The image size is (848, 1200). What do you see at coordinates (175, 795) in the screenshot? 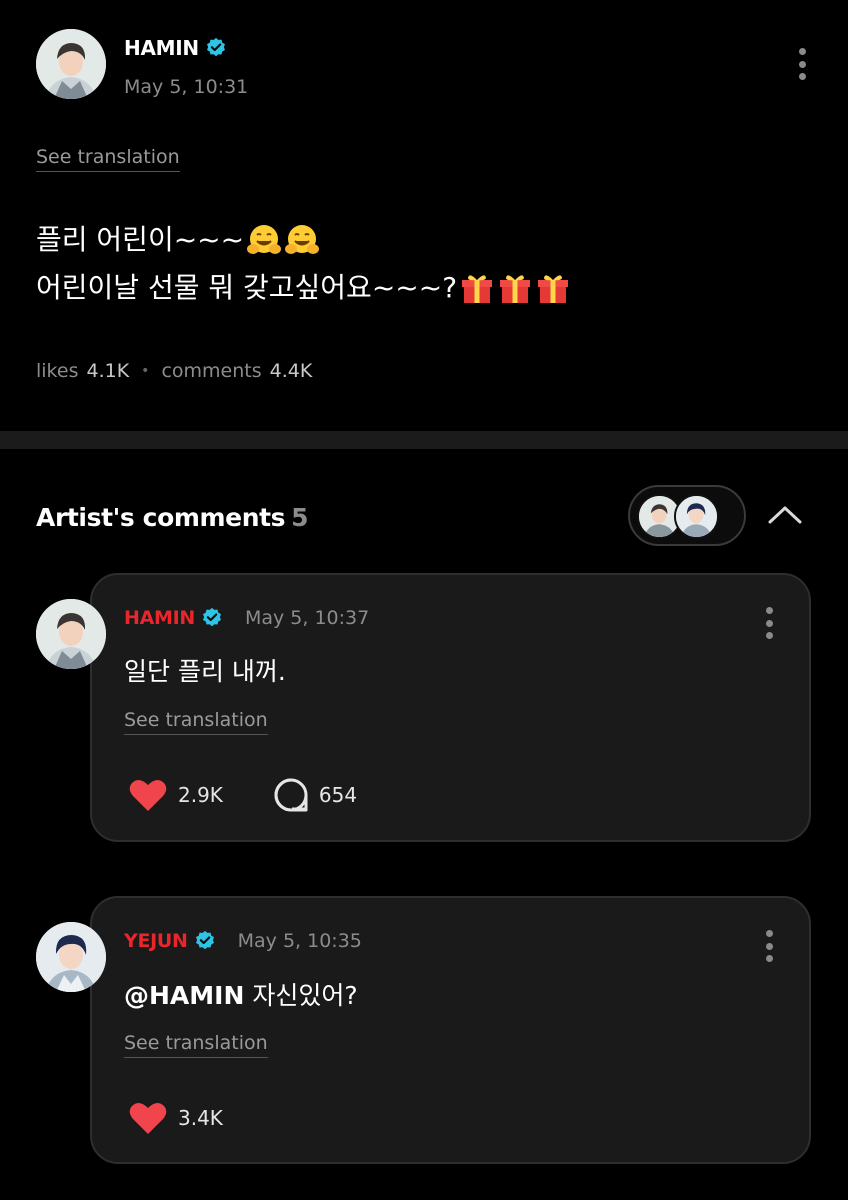
I see `like-button: 2.9K` at bounding box center [175, 795].